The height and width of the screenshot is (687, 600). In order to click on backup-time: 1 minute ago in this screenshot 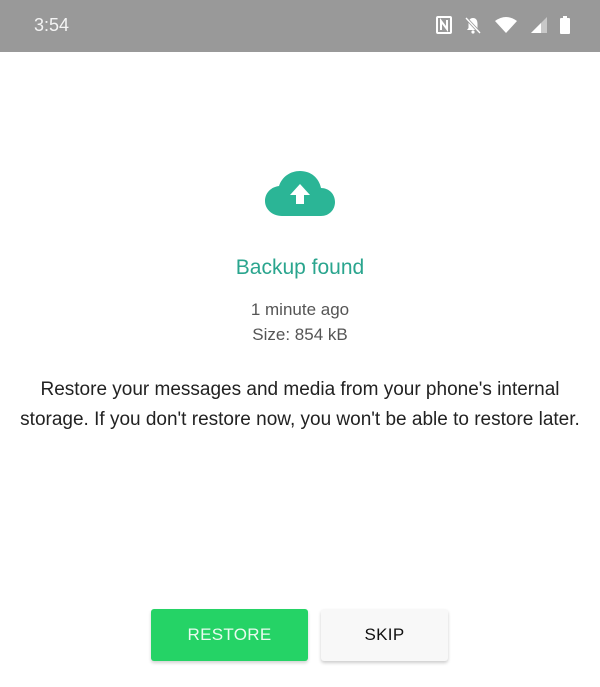, I will do `click(300, 309)`.